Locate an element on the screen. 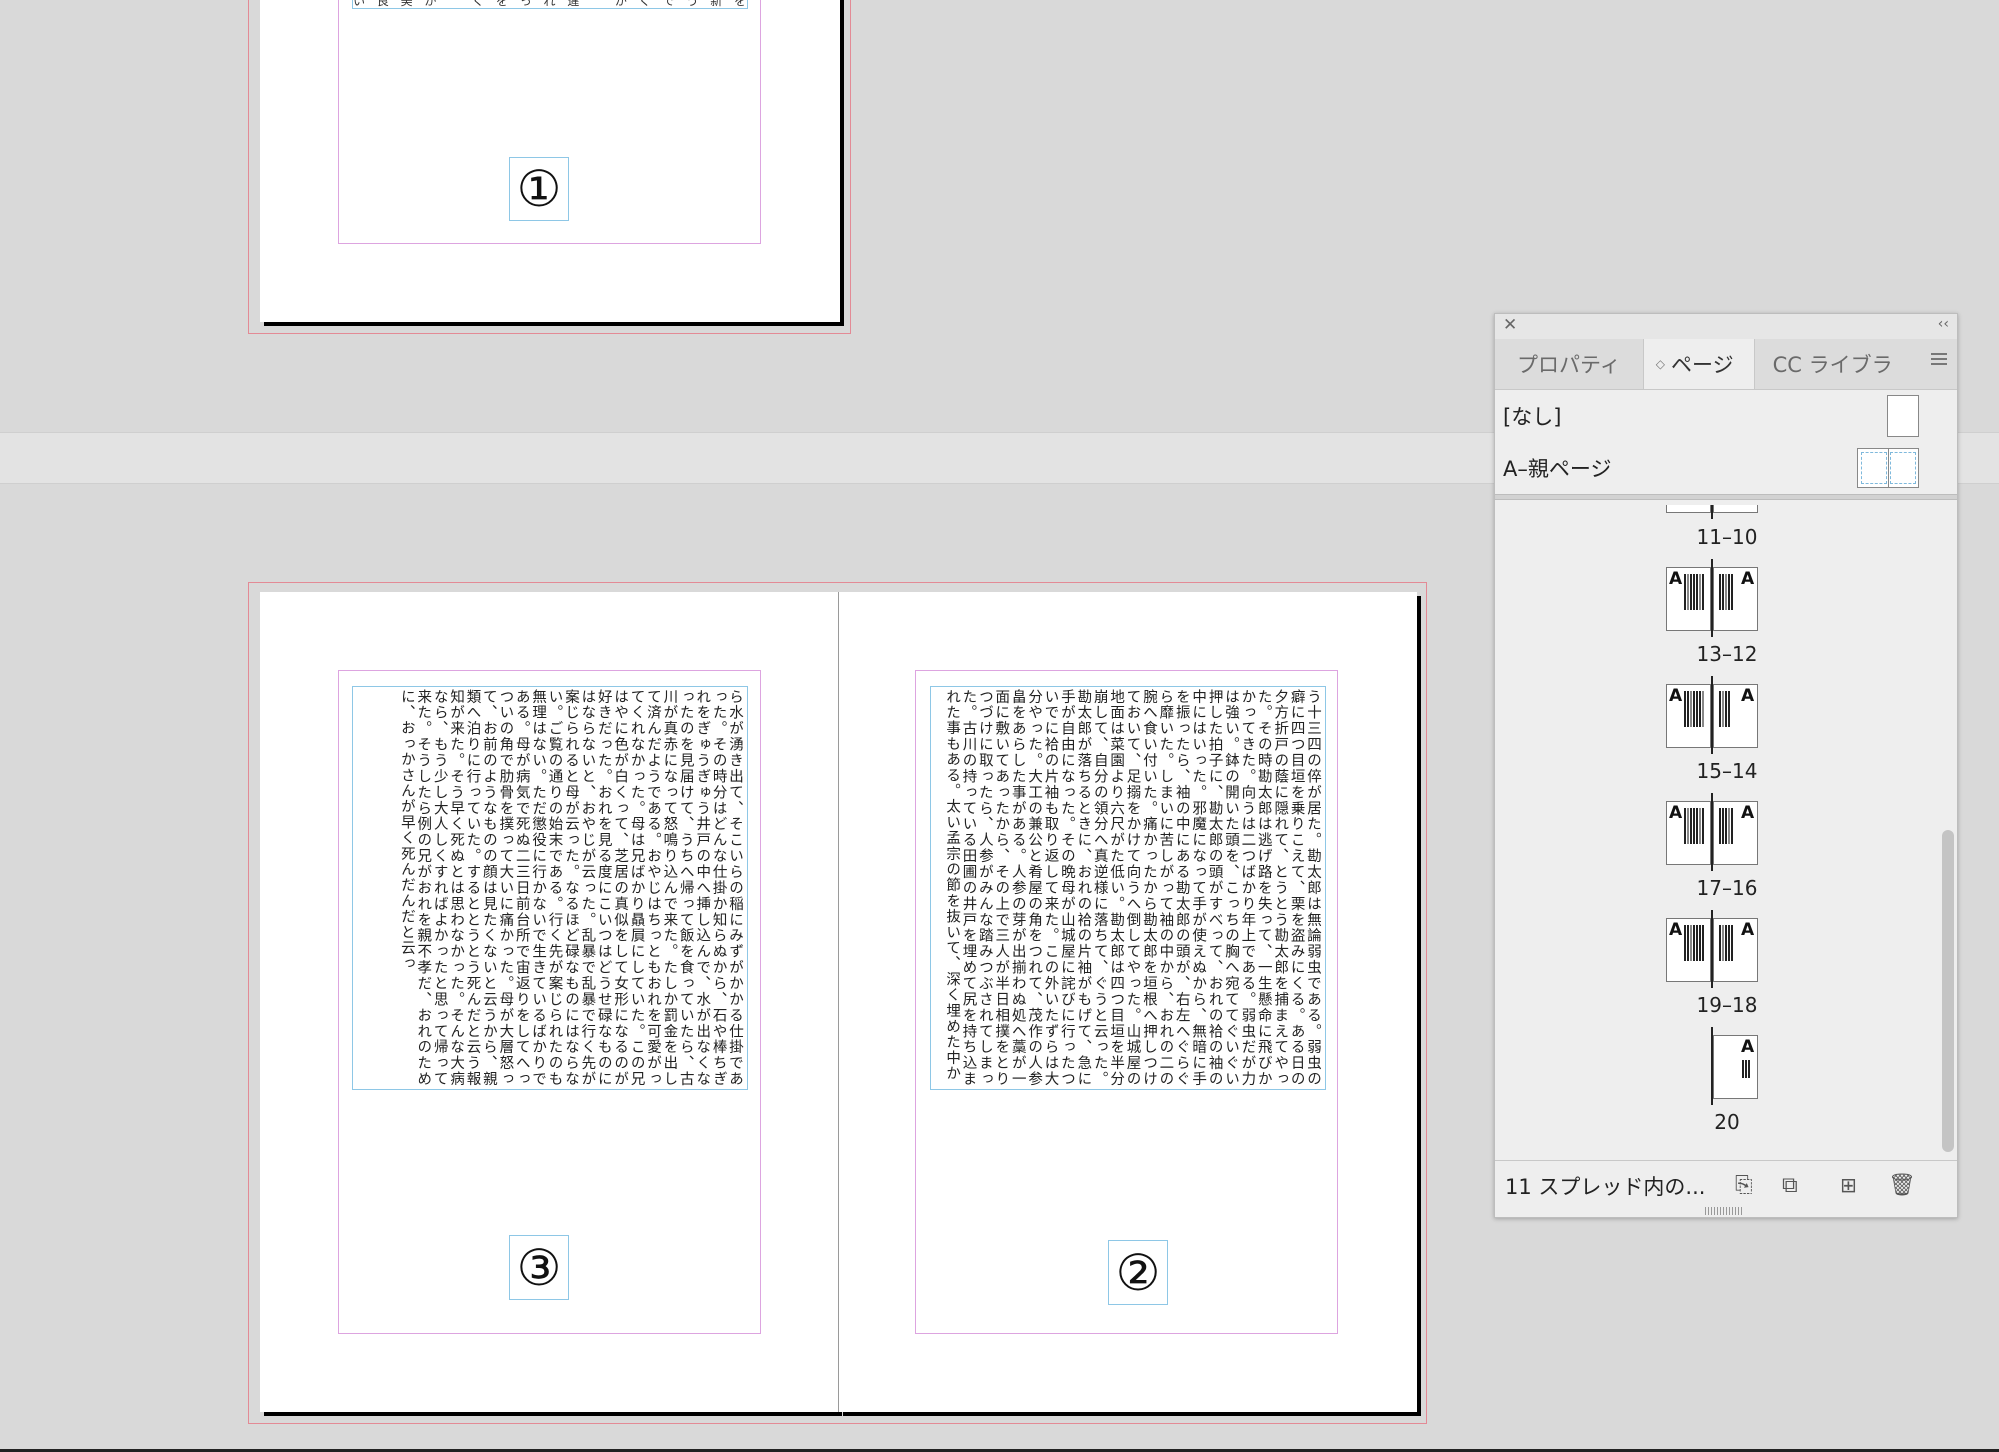 The image size is (1999, 1452). tab-properties-label: プロパティ is located at coordinates (1569, 365).